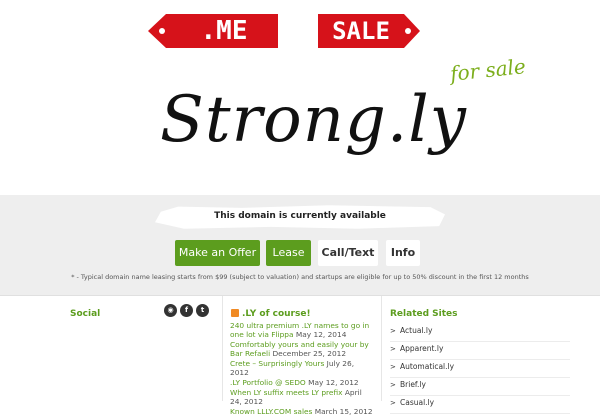  What do you see at coordinates (186, 310) in the screenshot?
I see `facebook-icon: f` at bounding box center [186, 310].